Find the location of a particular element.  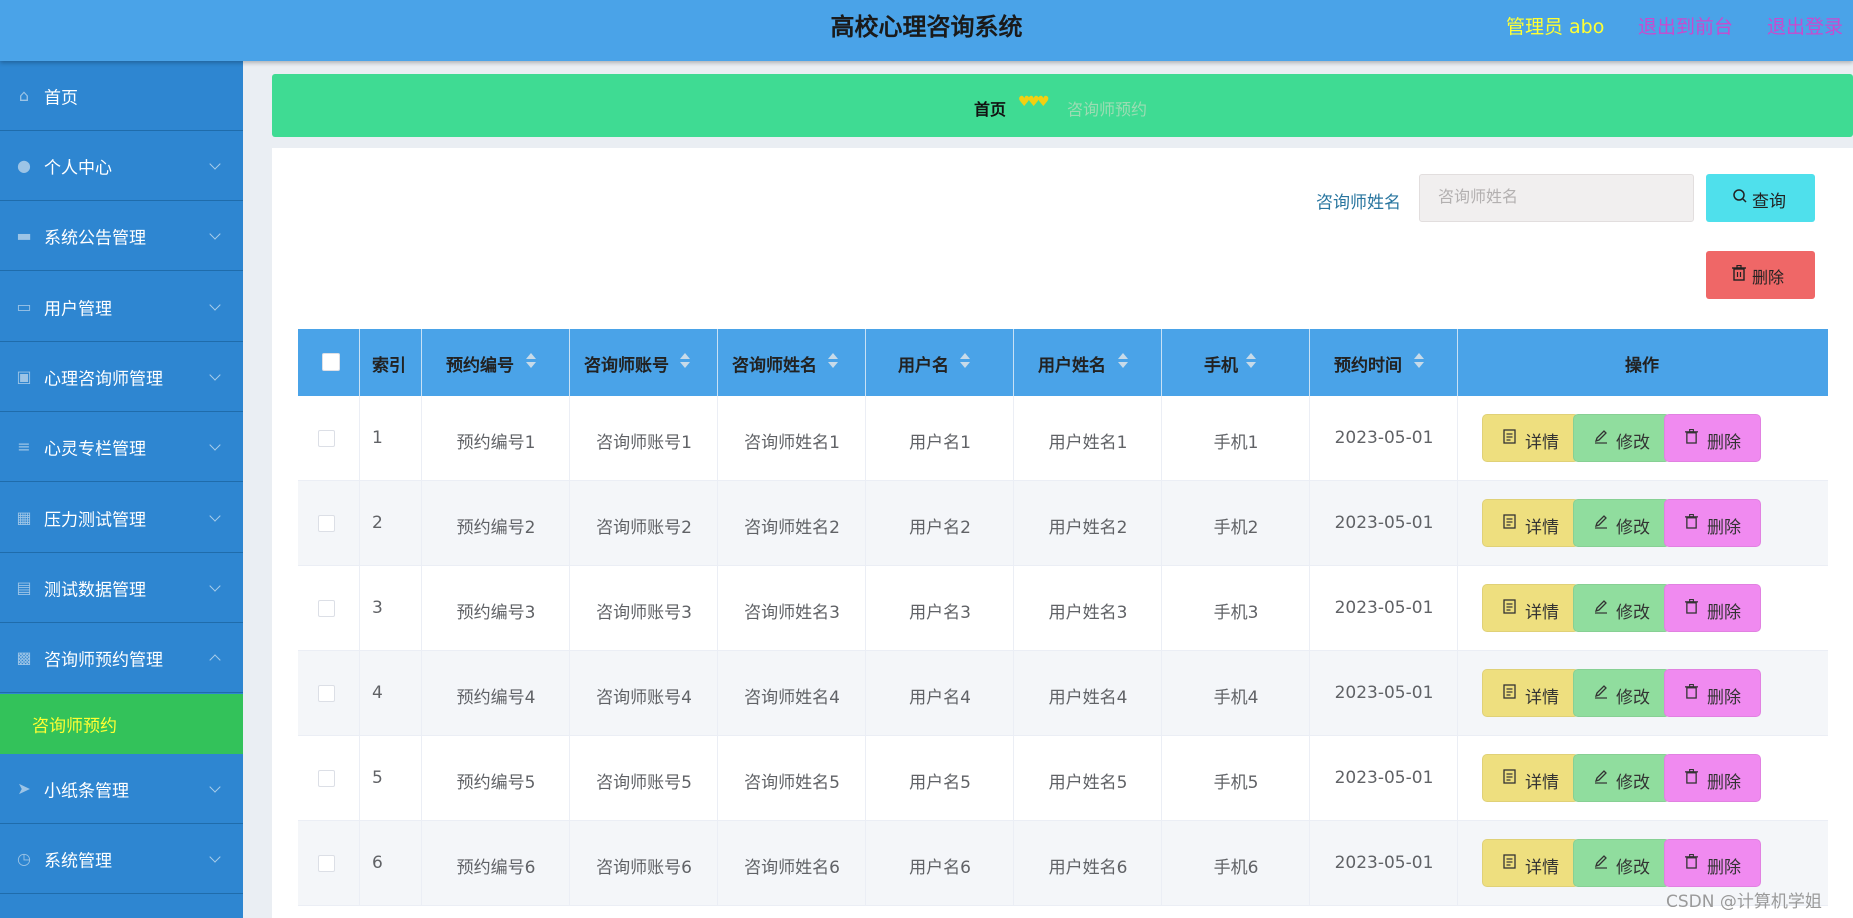

delete-button-label: 删除 is located at coordinates (1724, 613).